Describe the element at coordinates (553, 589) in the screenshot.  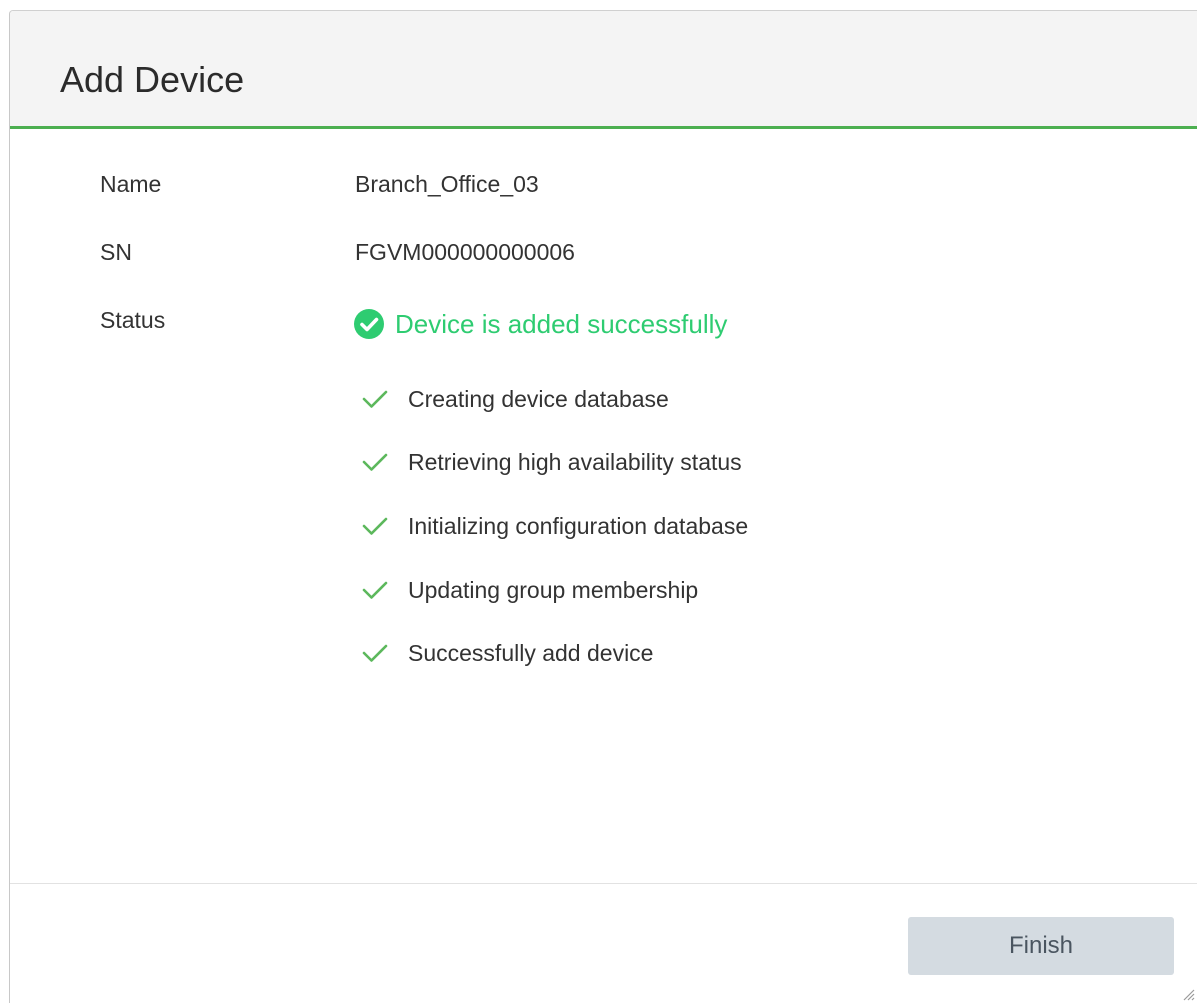
I see `step-label: Updating group membership` at that location.